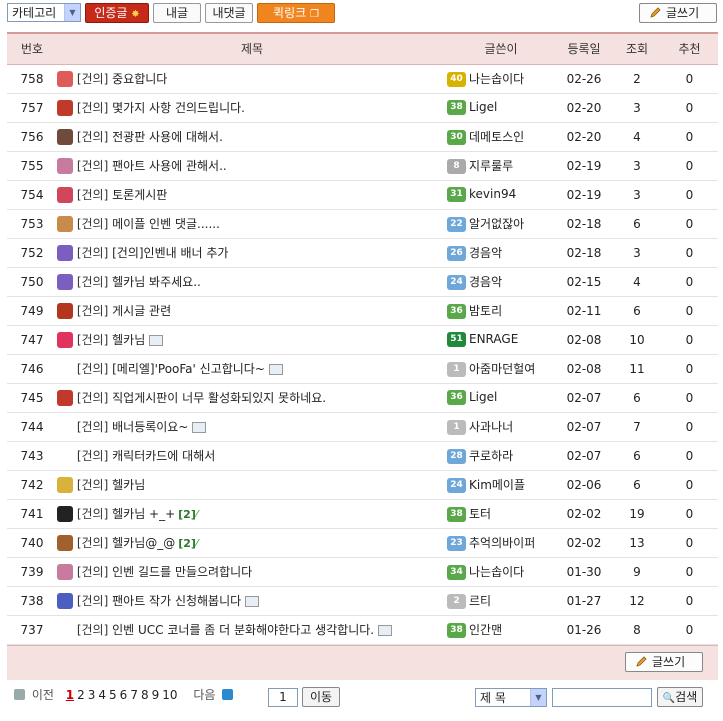 Image resolution: width=723 pixels, height=721 pixels. What do you see at coordinates (252, 455) in the screenshot?
I see `post-title-cell: [건의] 캐릭터카드에 대해서` at bounding box center [252, 455].